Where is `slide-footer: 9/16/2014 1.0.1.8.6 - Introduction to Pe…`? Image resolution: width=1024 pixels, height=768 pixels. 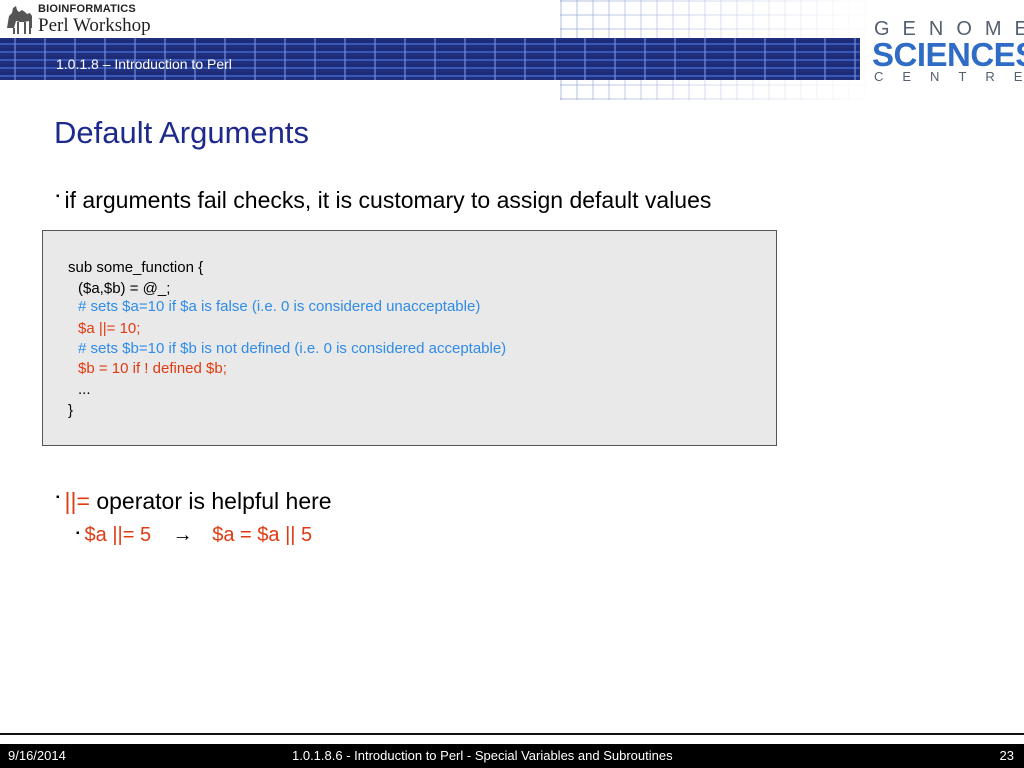
slide-footer: 9/16/2014 1.0.1.8.6 - Introduction to Pe… is located at coordinates (512, 756).